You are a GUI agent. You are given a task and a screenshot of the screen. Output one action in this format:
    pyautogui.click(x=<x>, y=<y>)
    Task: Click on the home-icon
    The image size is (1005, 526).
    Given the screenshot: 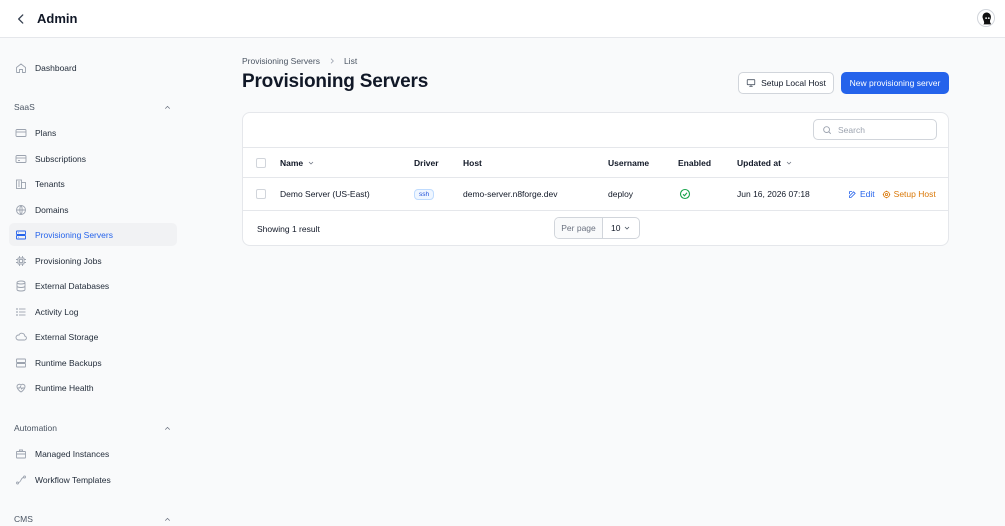 What is the action you would take?
    pyautogui.click(x=21, y=67)
    